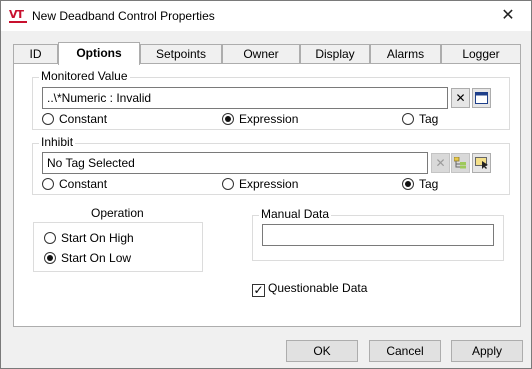 This screenshot has height=369, width=532. I want to click on inhibit-tag-radio: Tag, so click(420, 184).